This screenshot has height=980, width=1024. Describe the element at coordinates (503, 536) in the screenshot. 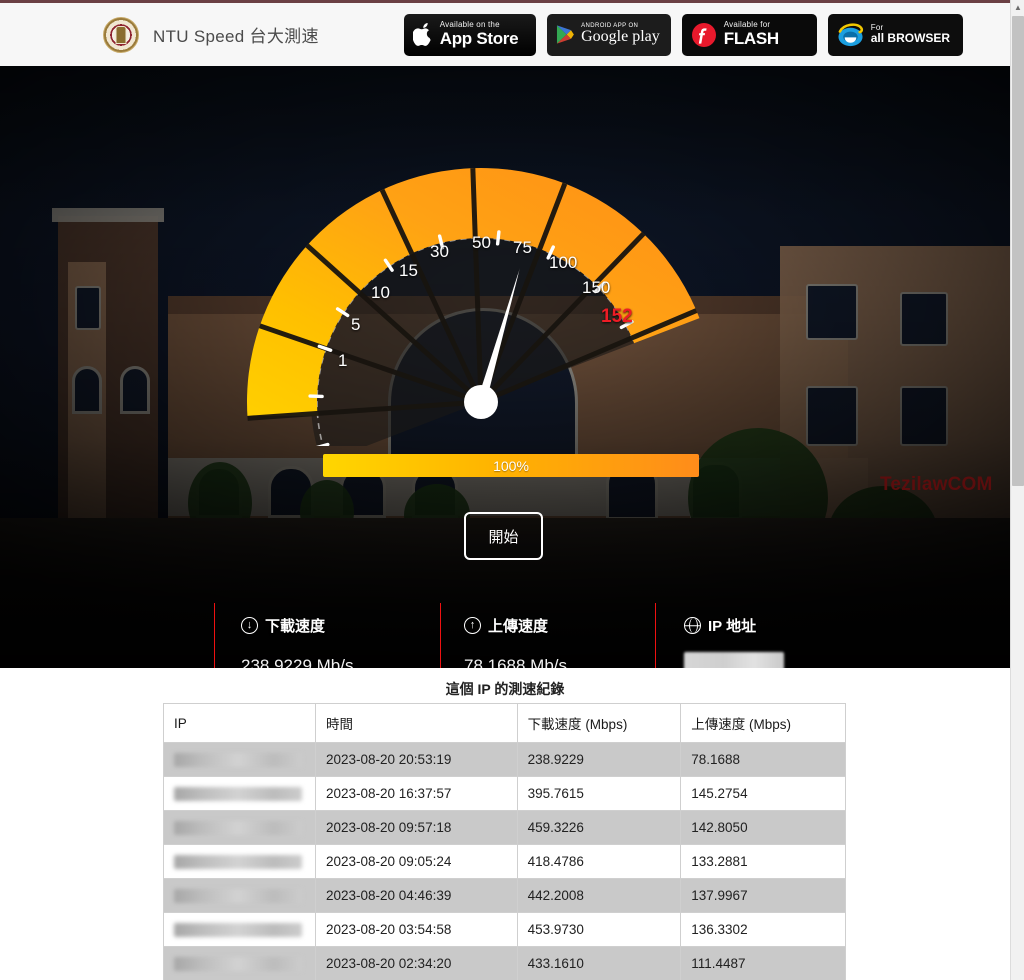

I see `start-button: 開始` at that location.